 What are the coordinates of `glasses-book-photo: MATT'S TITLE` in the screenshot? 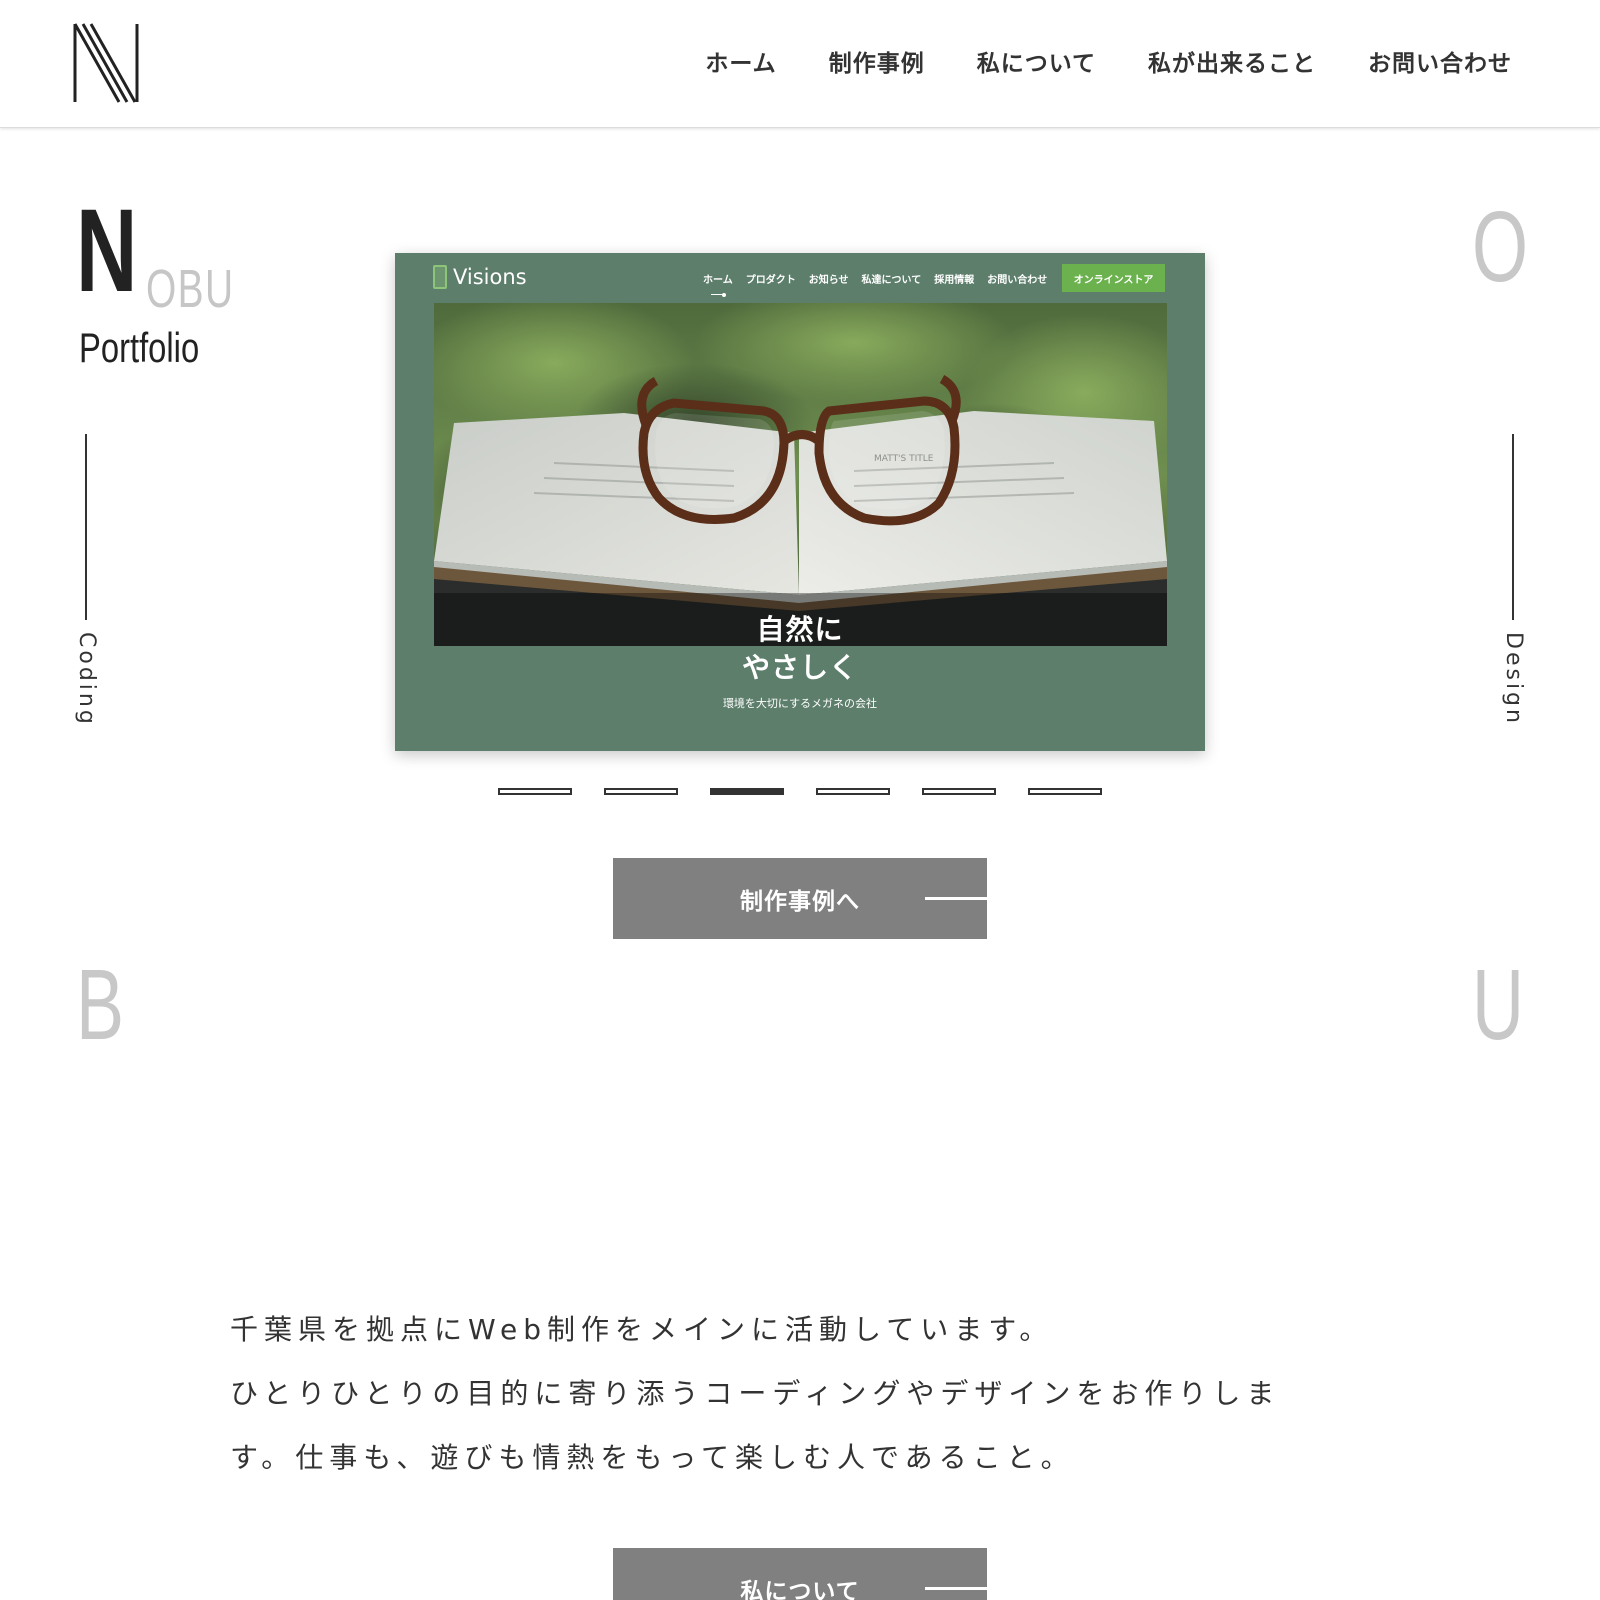 It's located at (800, 474).